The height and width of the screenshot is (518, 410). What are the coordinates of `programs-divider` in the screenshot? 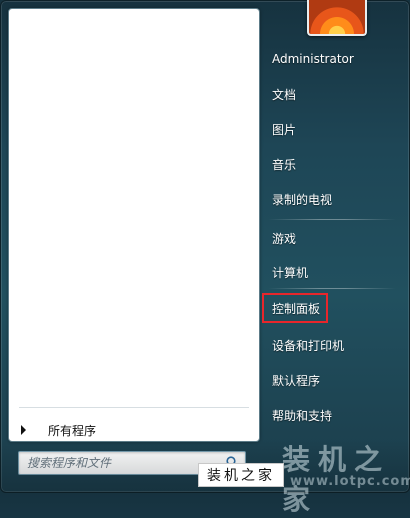 It's located at (134, 407).